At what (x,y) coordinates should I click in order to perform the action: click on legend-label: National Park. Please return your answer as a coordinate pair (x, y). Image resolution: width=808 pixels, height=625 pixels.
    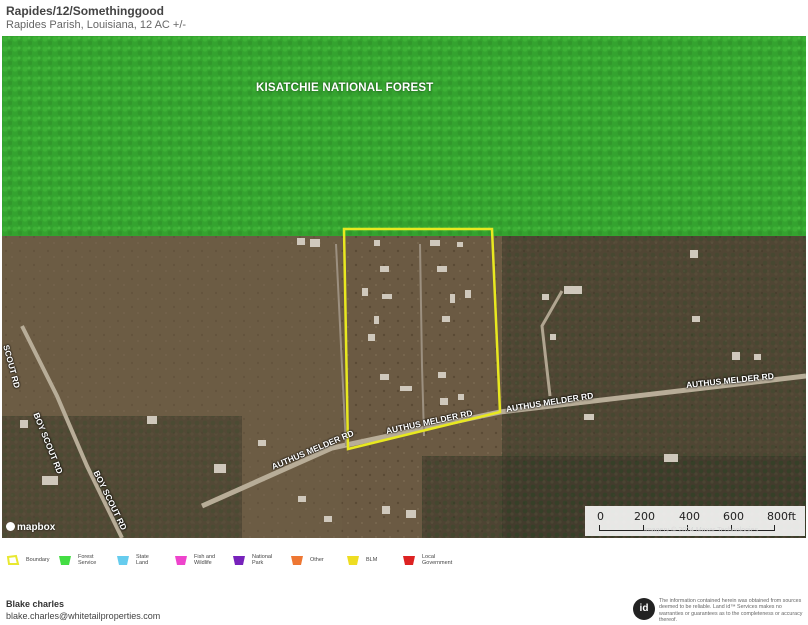
    Looking at the image, I should click on (262, 560).